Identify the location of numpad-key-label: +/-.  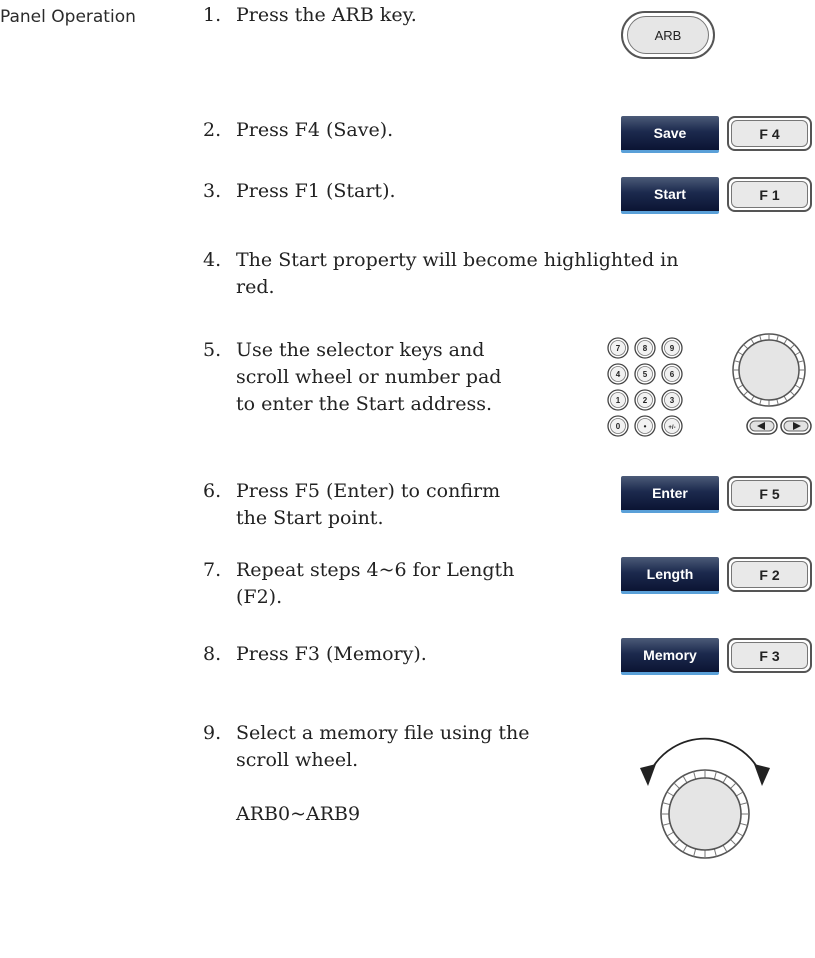
(671, 428).